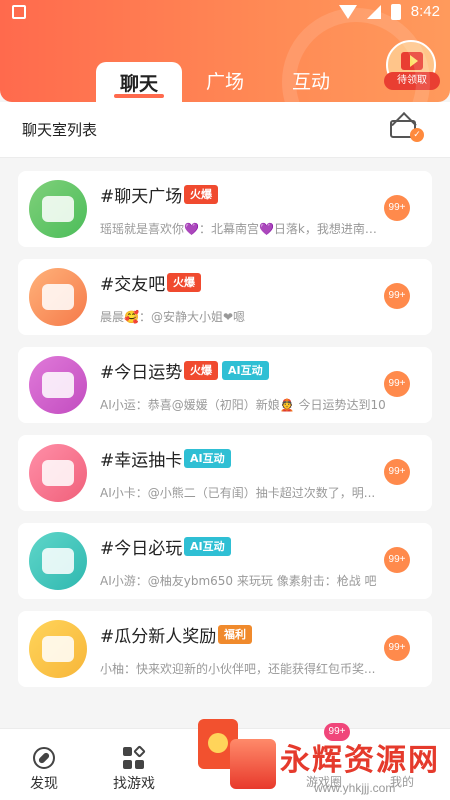  Describe the element at coordinates (412, 61) in the screenshot. I see `video-reward-icon` at that location.